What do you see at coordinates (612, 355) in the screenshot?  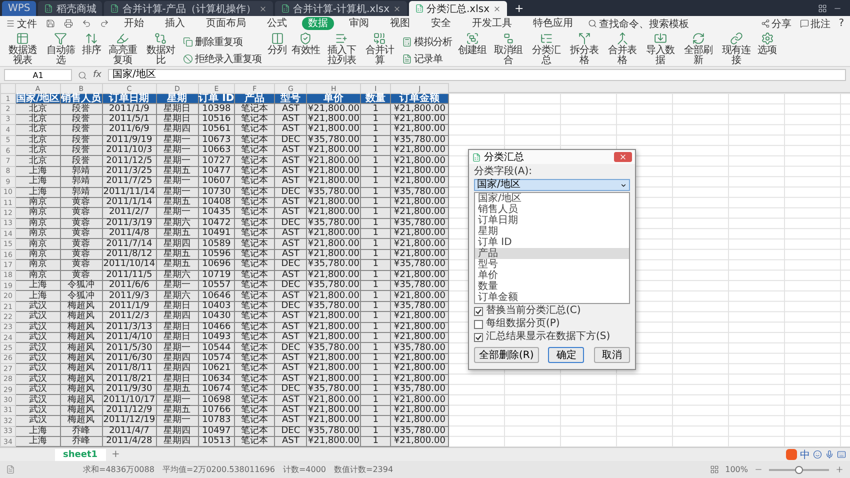 I see `dialog-button: 取消` at bounding box center [612, 355].